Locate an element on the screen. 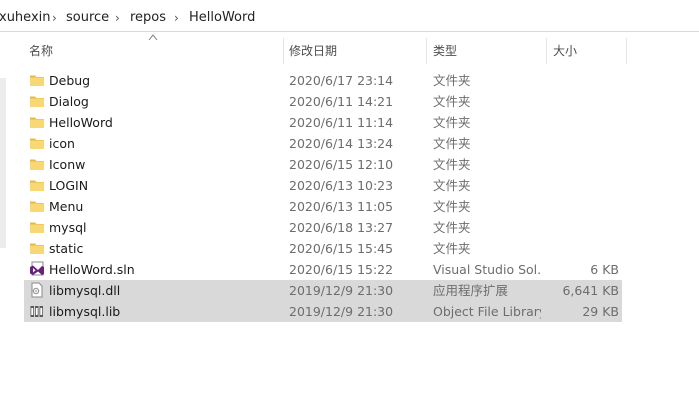 The height and width of the screenshot is (406, 699). file-size: 6,641 KB is located at coordinates (590, 290).